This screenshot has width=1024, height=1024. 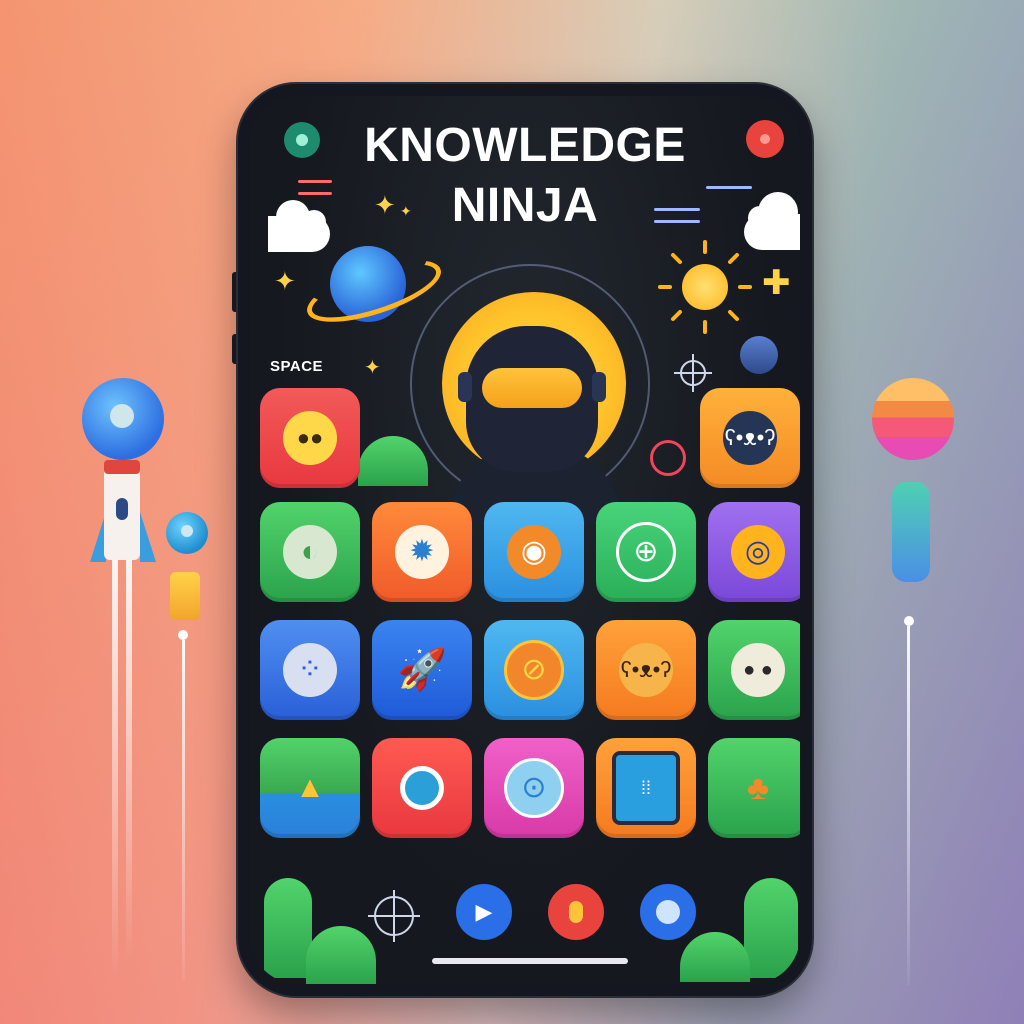 I want to click on app-title-line2: NINJA, so click(x=525, y=205).